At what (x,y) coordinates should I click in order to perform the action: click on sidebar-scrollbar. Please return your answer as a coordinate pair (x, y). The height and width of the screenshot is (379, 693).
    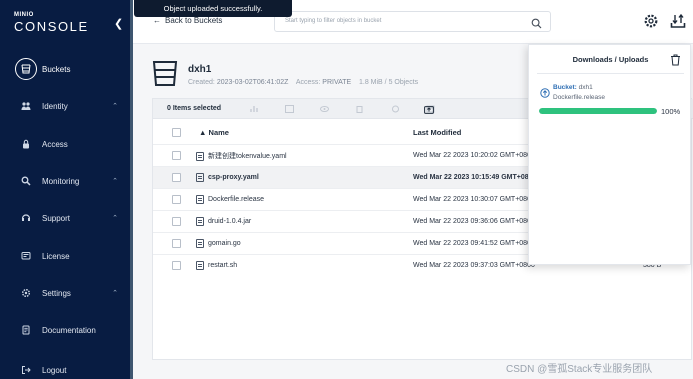
    Looking at the image, I should click on (131, 189).